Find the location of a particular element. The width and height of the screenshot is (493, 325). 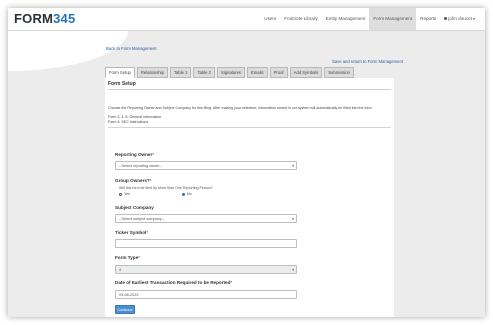

form-type-label: Form Type* is located at coordinates (127, 257).